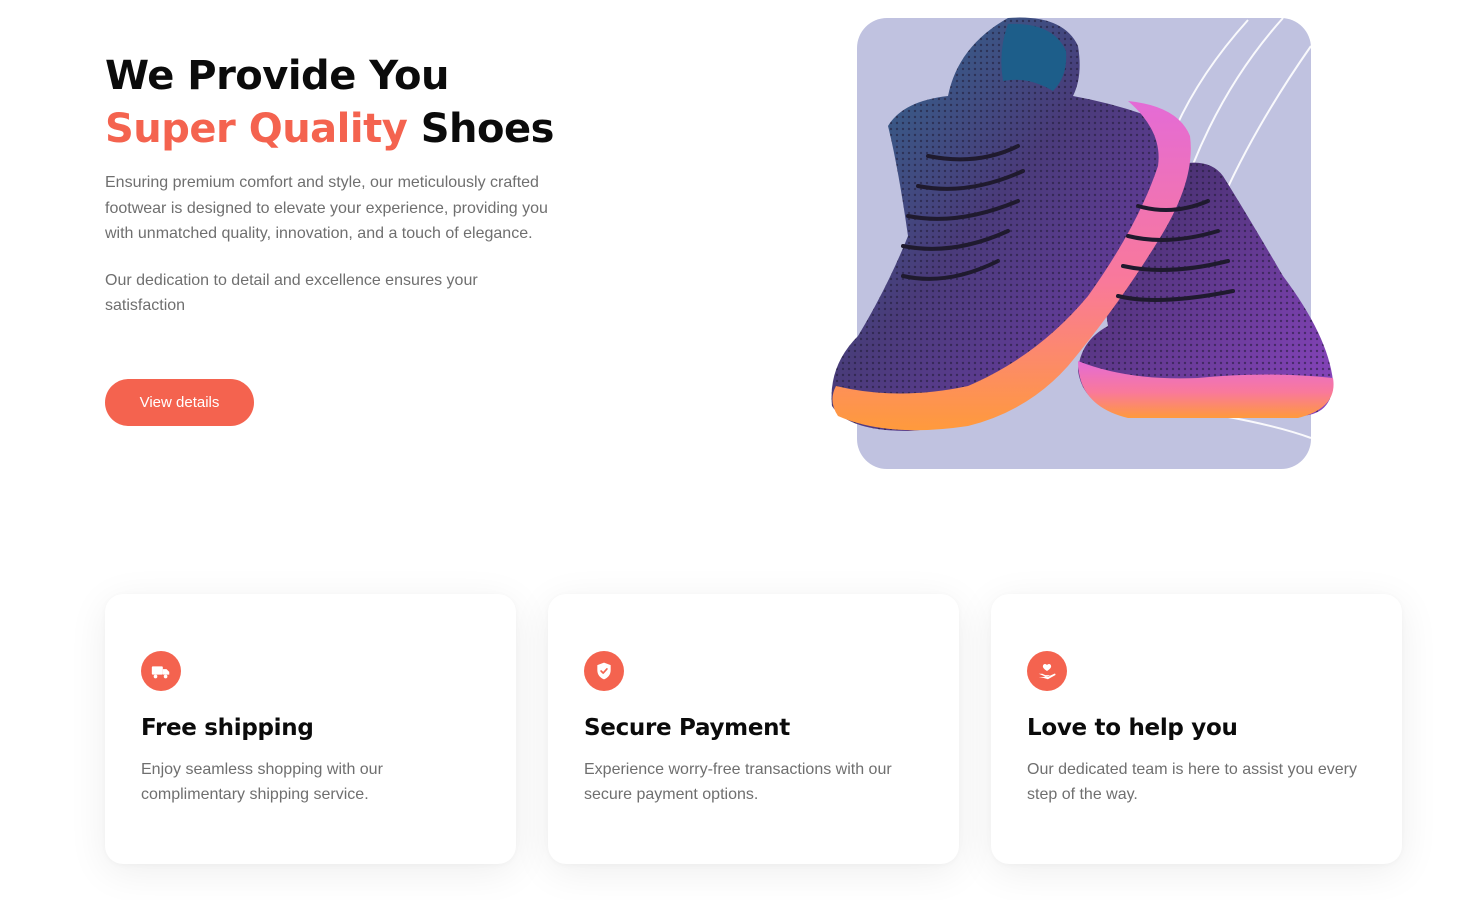 This screenshot has width=1480, height=900. I want to click on shield-icon, so click(604, 671).